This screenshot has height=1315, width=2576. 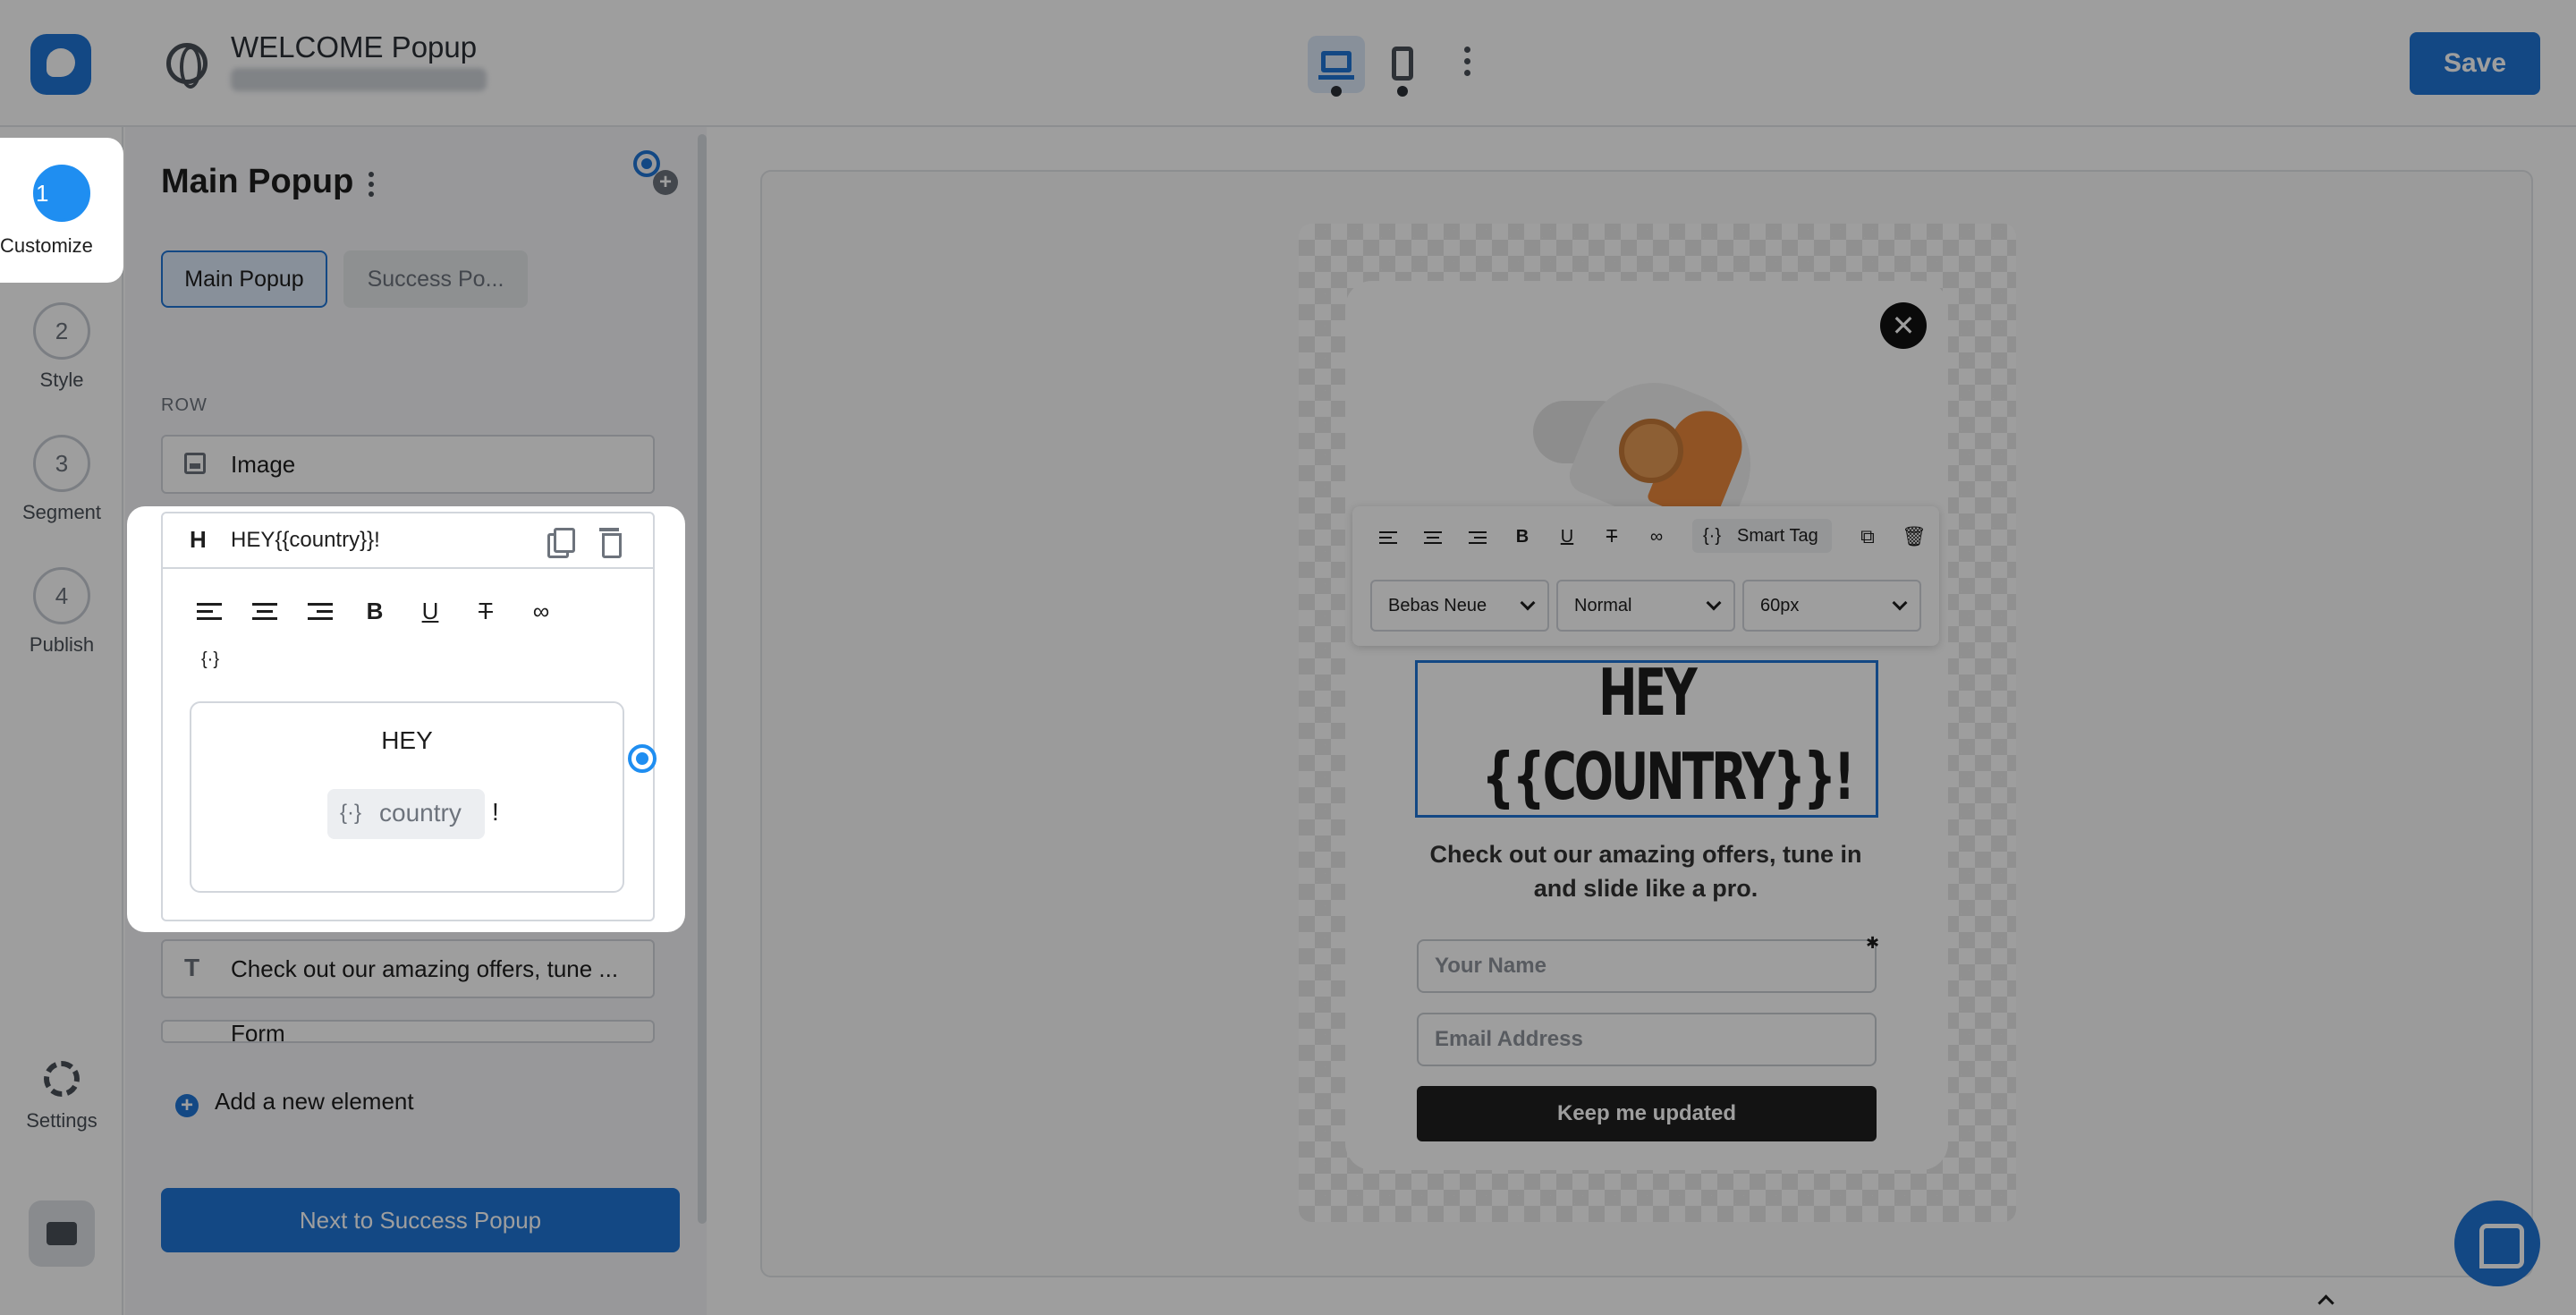 I want to click on smart-tag-label: Smart Tag, so click(x=1777, y=536).